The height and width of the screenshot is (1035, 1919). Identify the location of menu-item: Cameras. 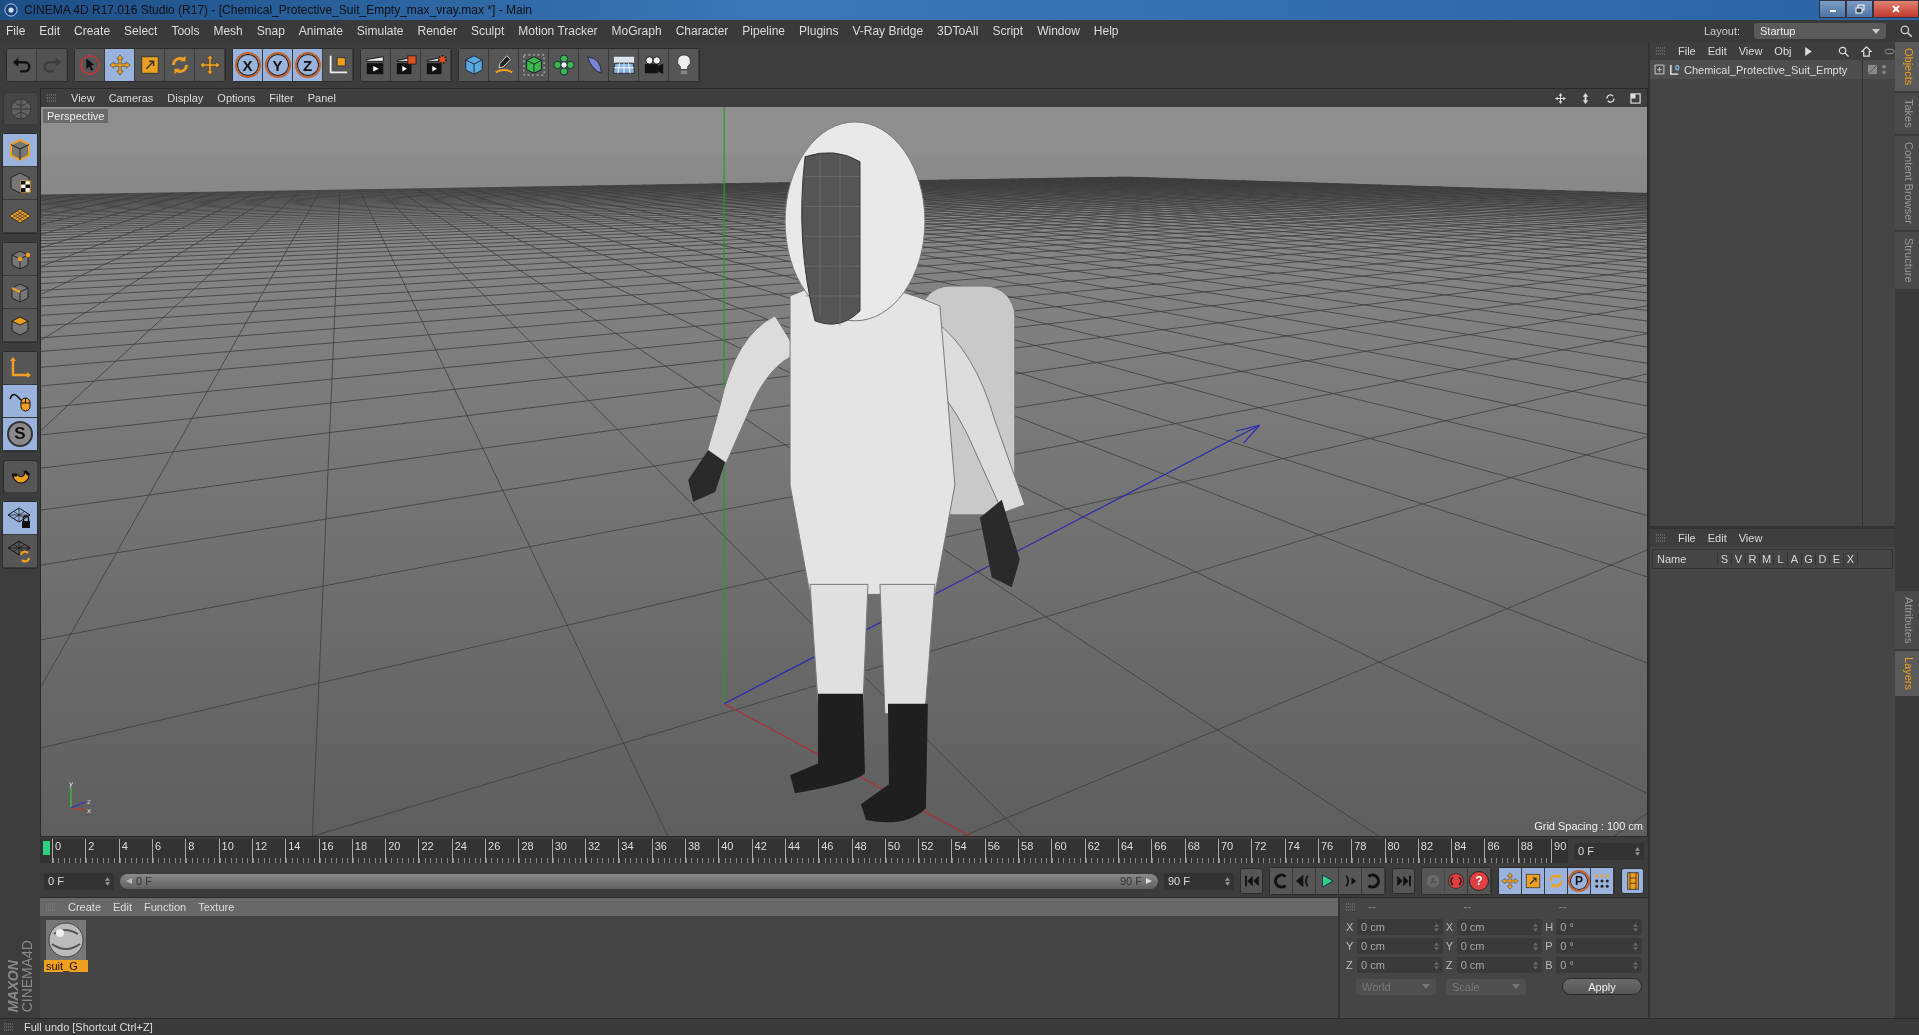
(131, 98).